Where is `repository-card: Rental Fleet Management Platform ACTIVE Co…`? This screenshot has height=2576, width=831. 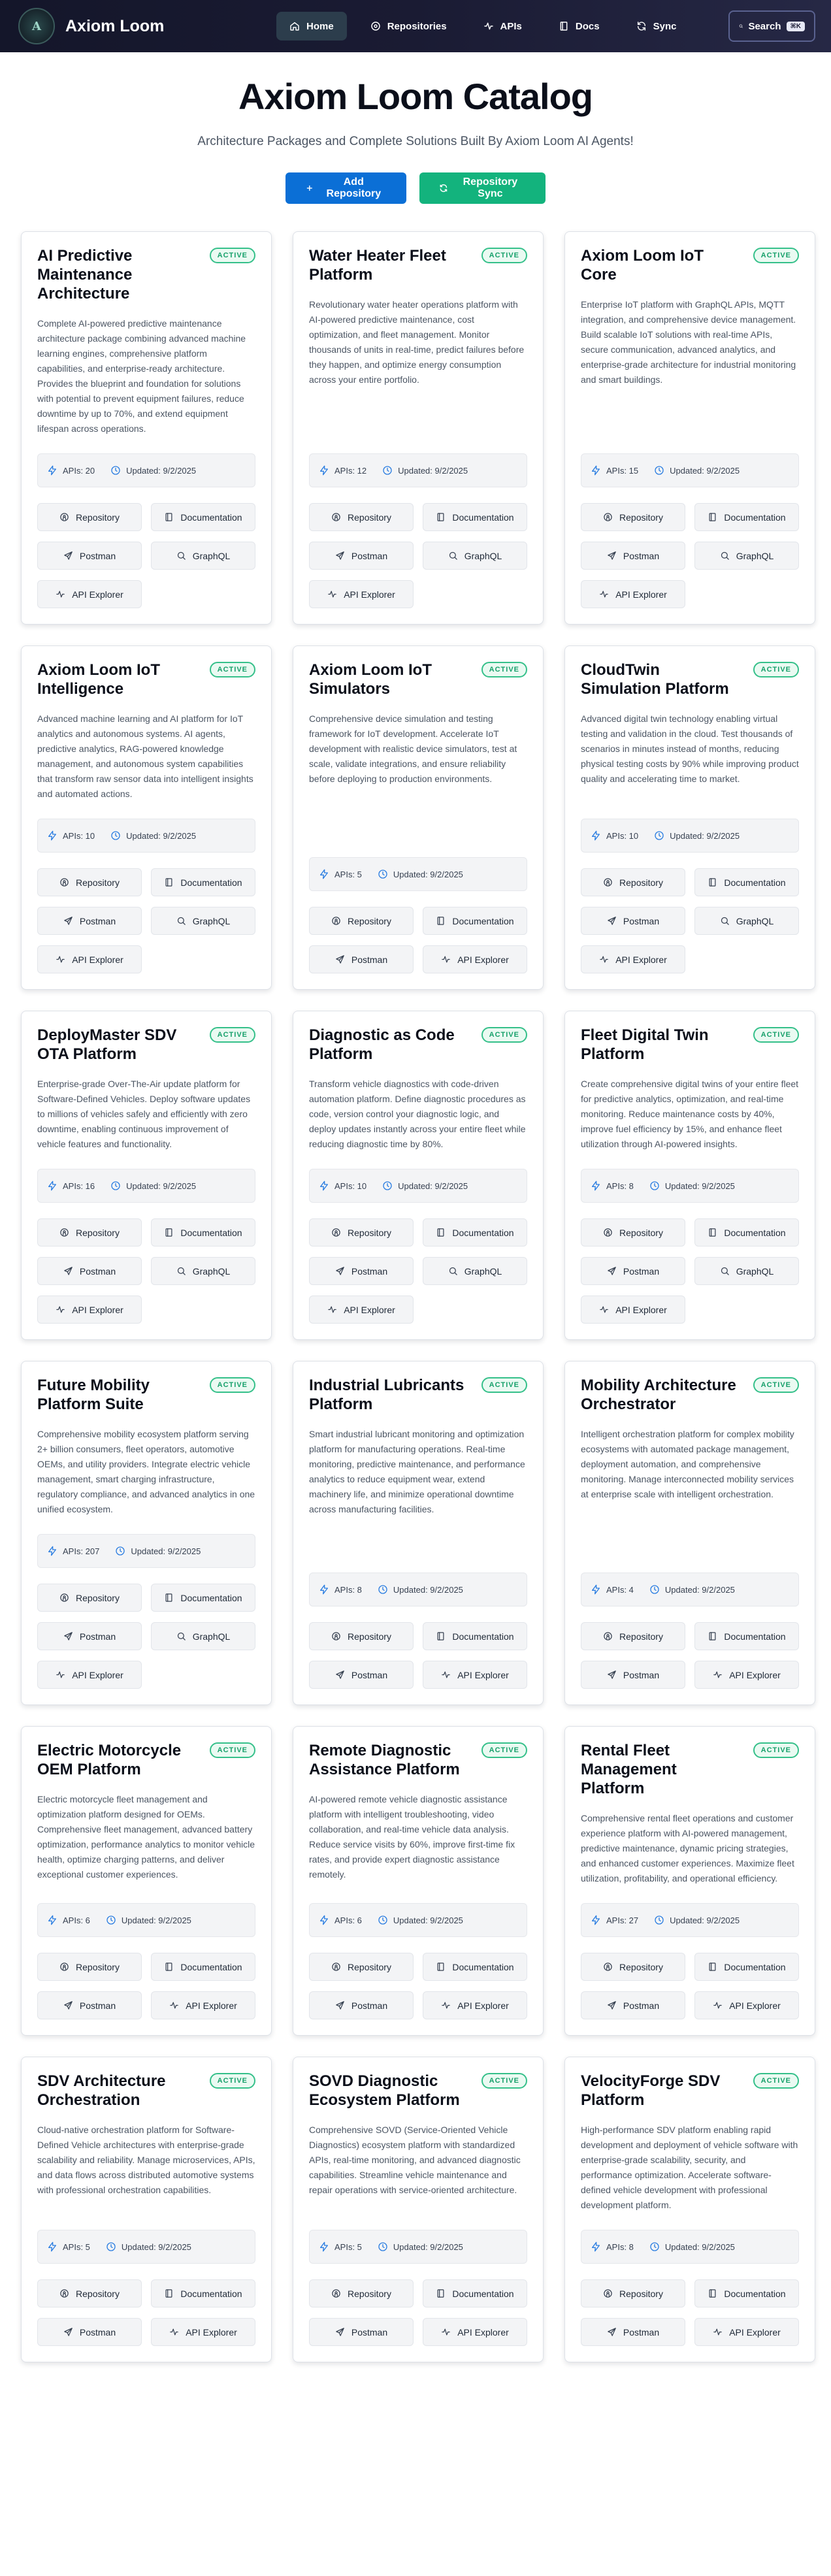
repository-card: Rental Fleet Management Platform ACTIVE Co… is located at coordinates (689, 1881).